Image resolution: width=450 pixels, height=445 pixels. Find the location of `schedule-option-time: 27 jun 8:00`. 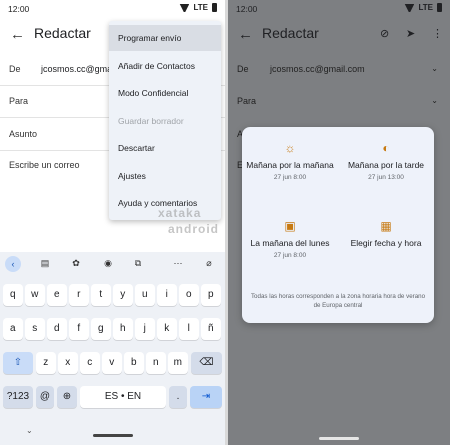

schedule-option-time: 27 jun 8:00 is located at coordinates (290, 177).